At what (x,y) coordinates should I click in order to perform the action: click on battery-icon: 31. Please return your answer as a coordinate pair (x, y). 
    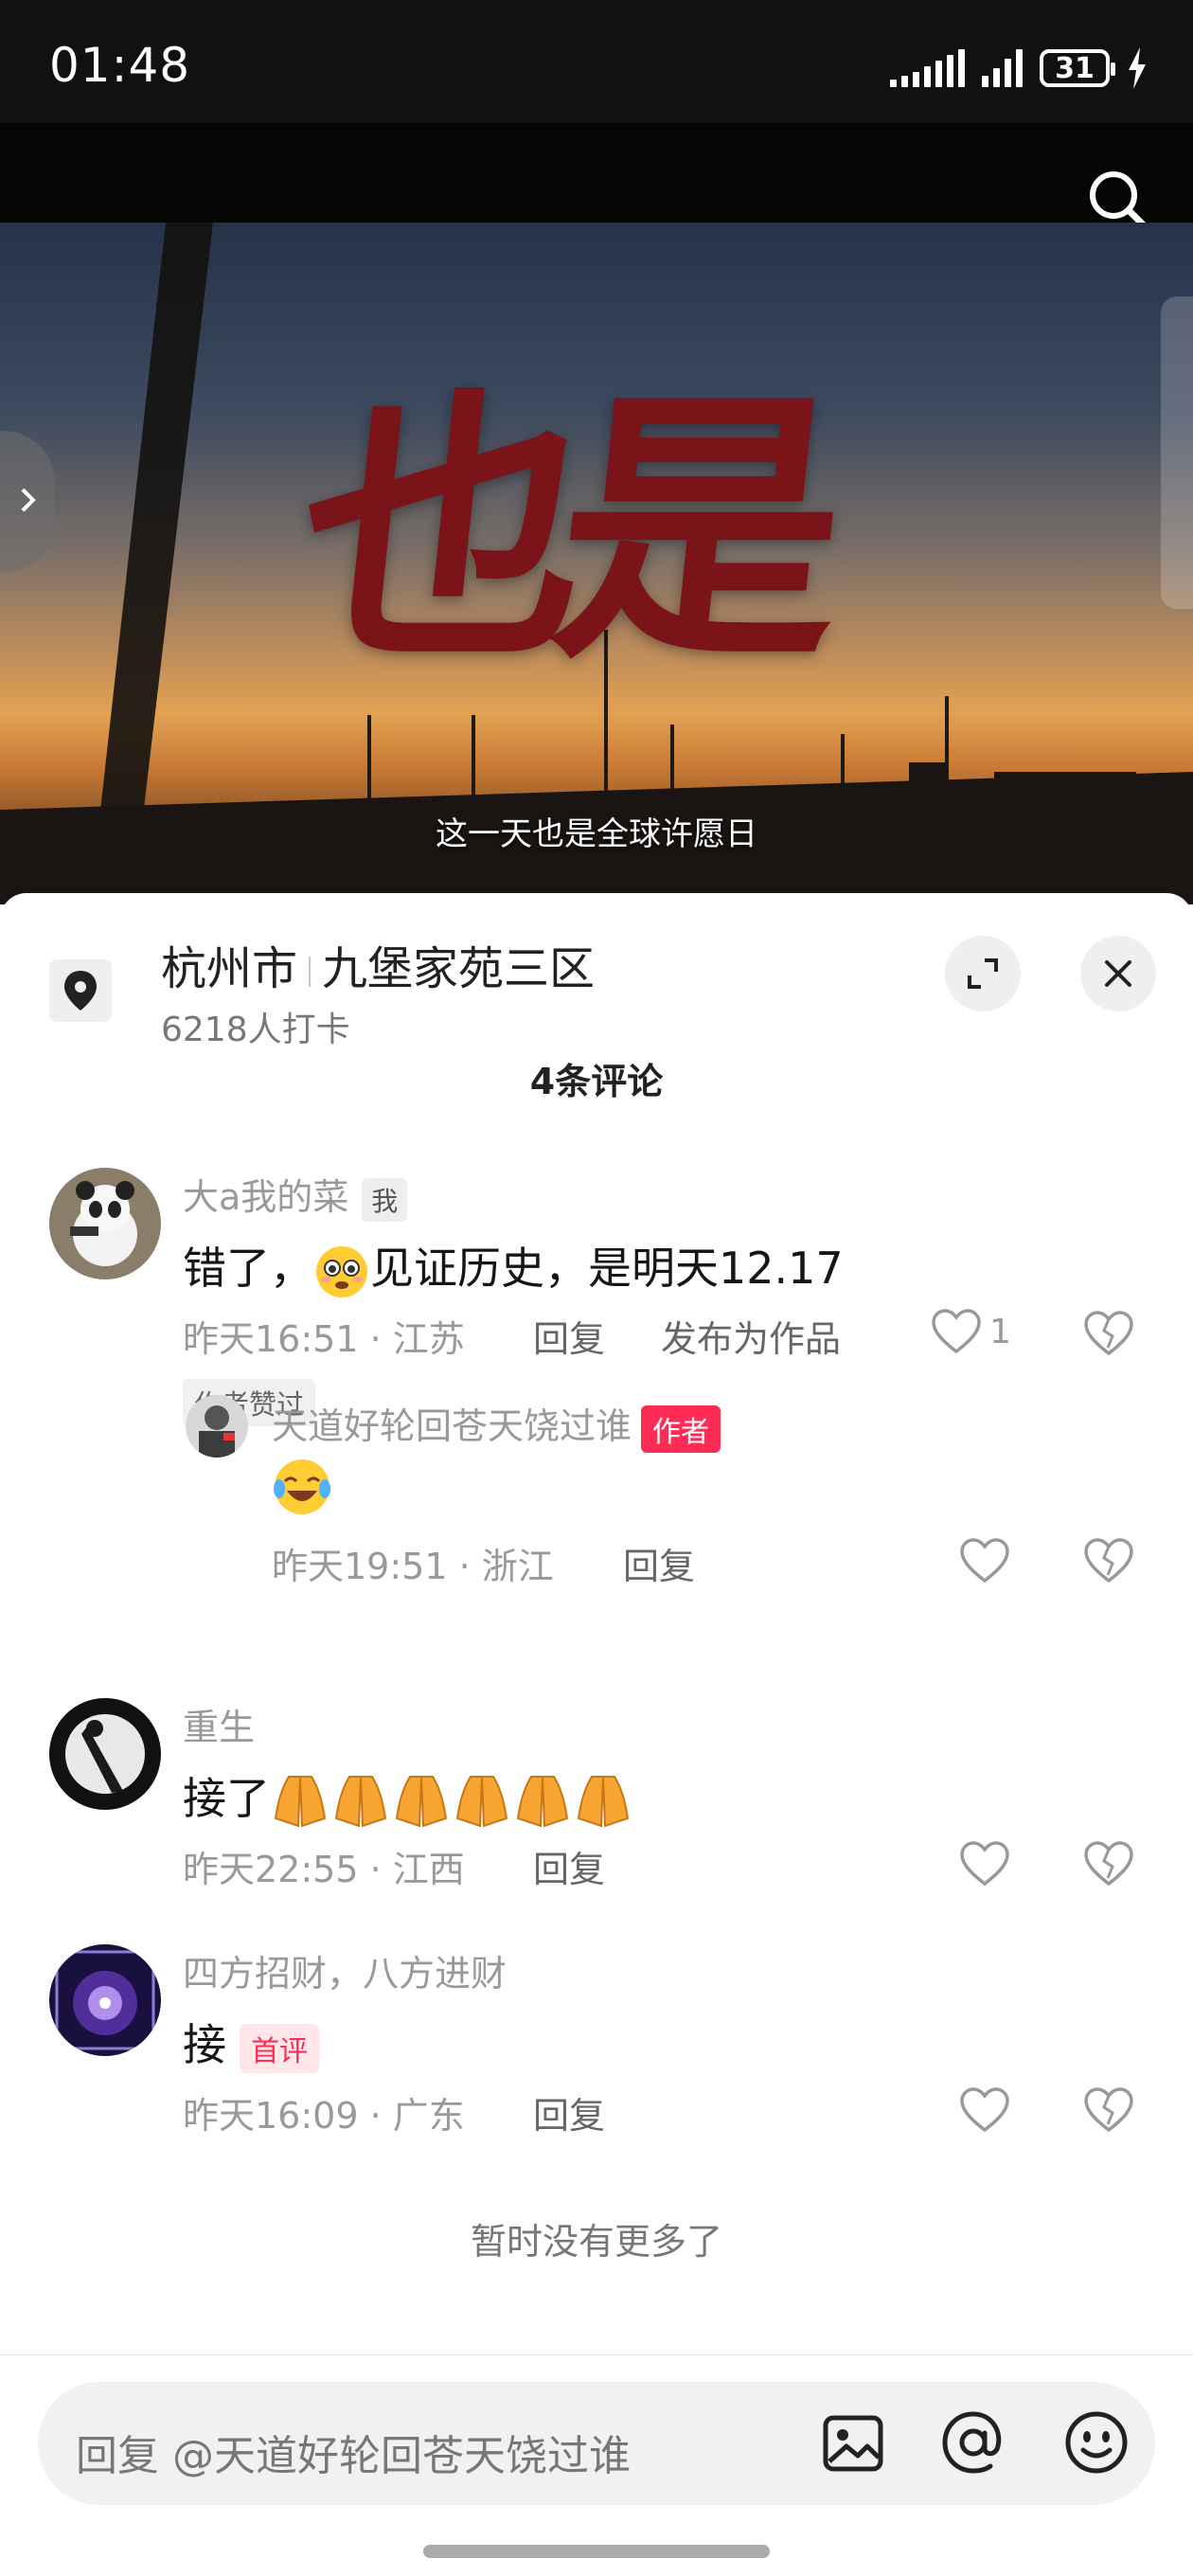
    Looking at the image, I should click on (1077, 68).